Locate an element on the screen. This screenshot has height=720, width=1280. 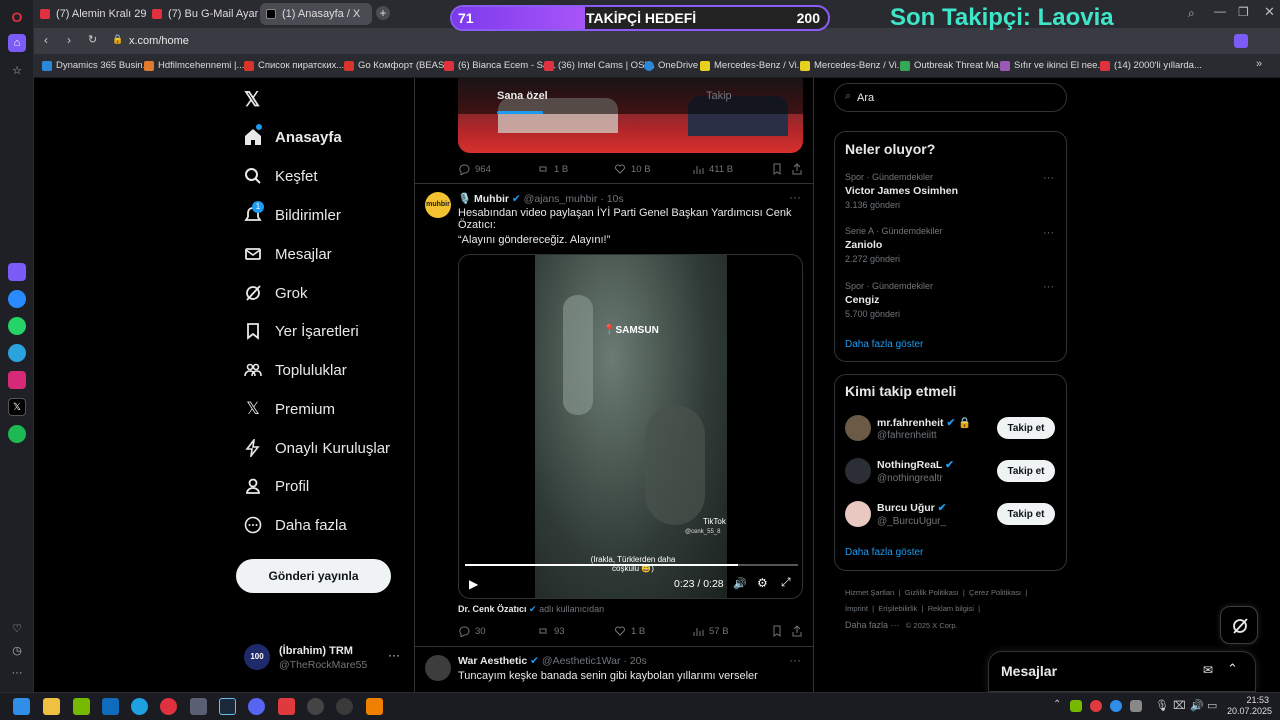
search-icon: ⌕ is located at coordinates (1191, 13).